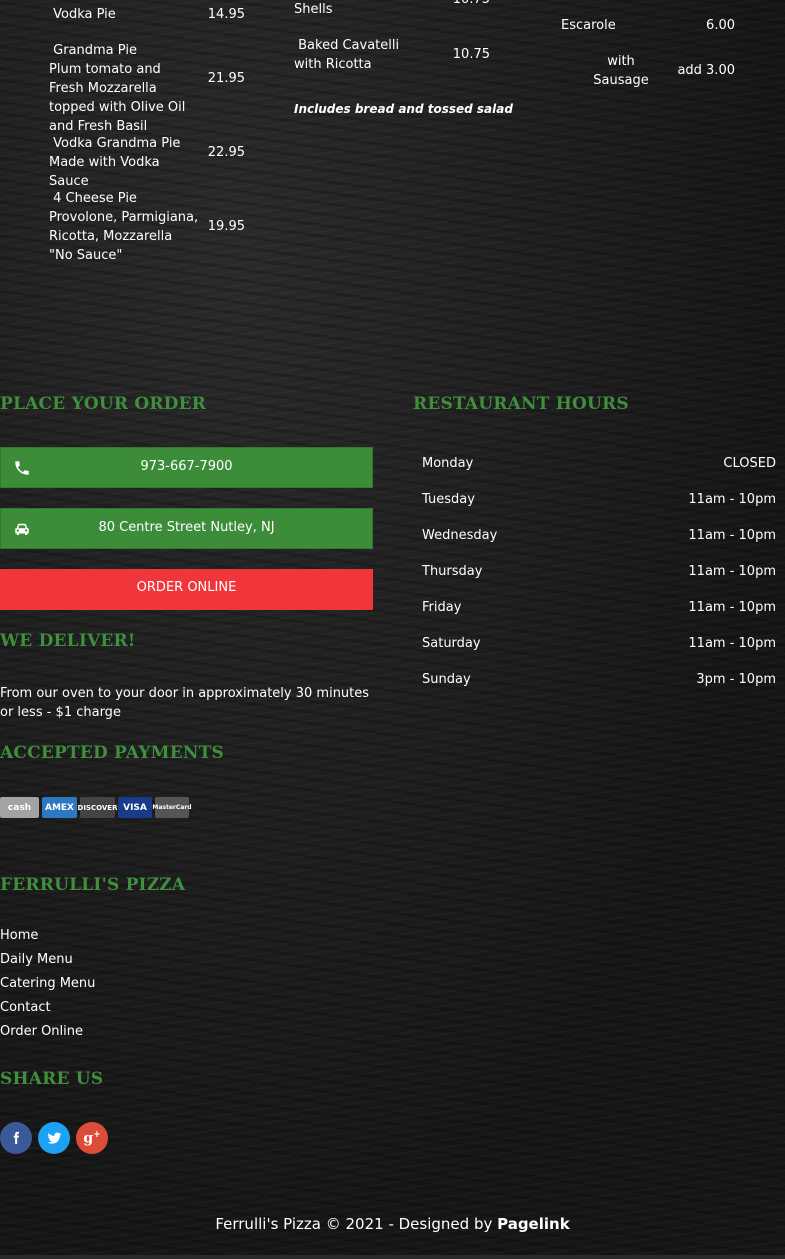 This screenshot has width=785, height=1259. What do you see at coordinates (599, 502) in the screenshot?
I see `hours-row: Tuesday 11am - 10pm` at bounding box center [599, 502].